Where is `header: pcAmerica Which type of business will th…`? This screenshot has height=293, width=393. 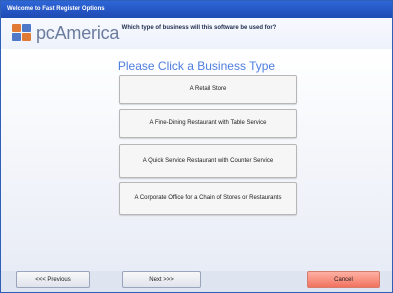
header: pcAmerica Which type of business will th… is located at coordinates (196, 33).